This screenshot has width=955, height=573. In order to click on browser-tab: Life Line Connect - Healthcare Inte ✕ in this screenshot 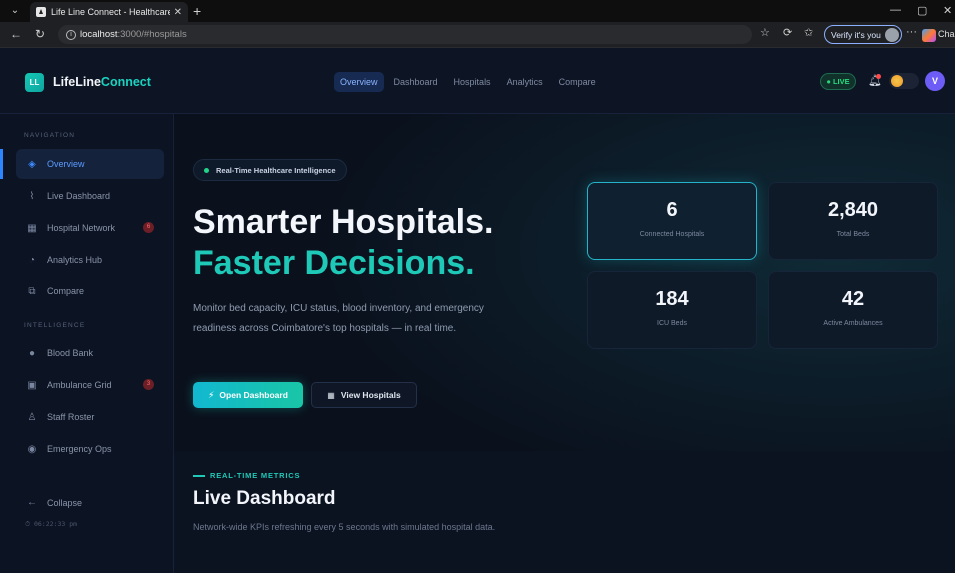, I will do `click(109, 12)`.